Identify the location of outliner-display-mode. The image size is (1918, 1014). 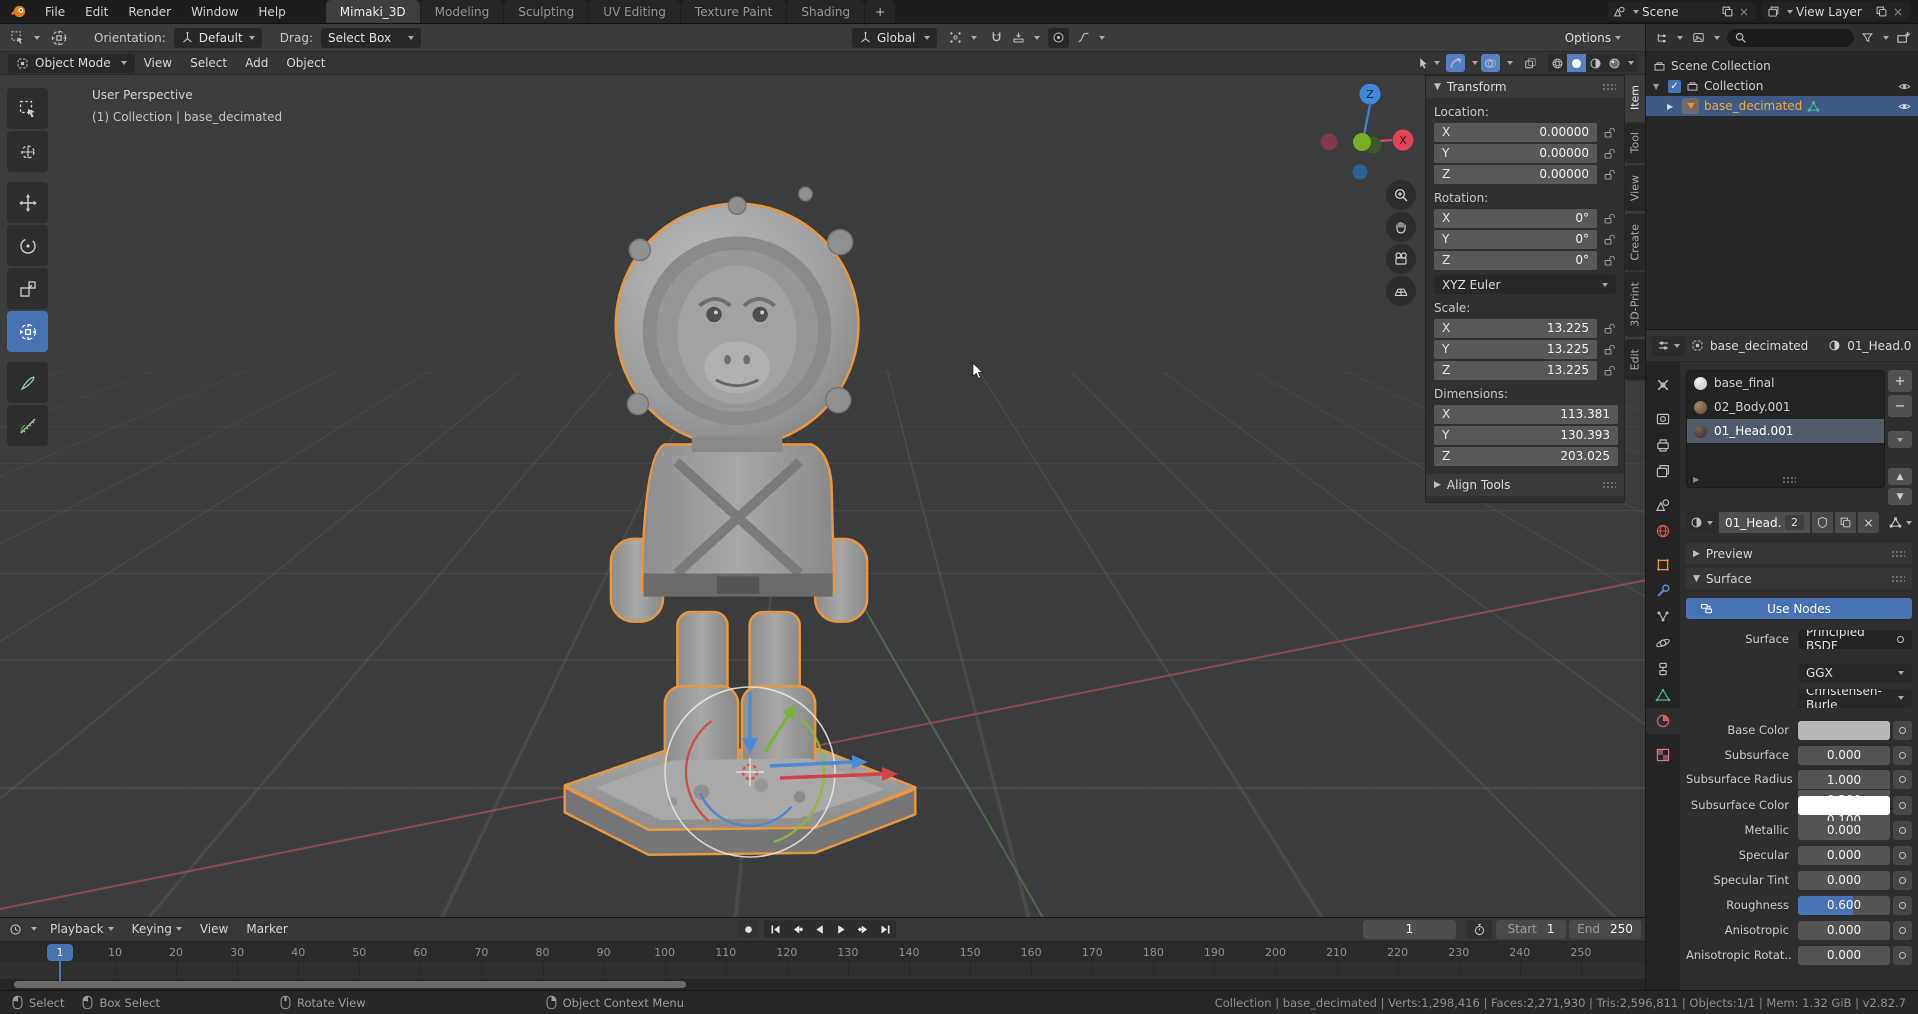
(1669, 38).